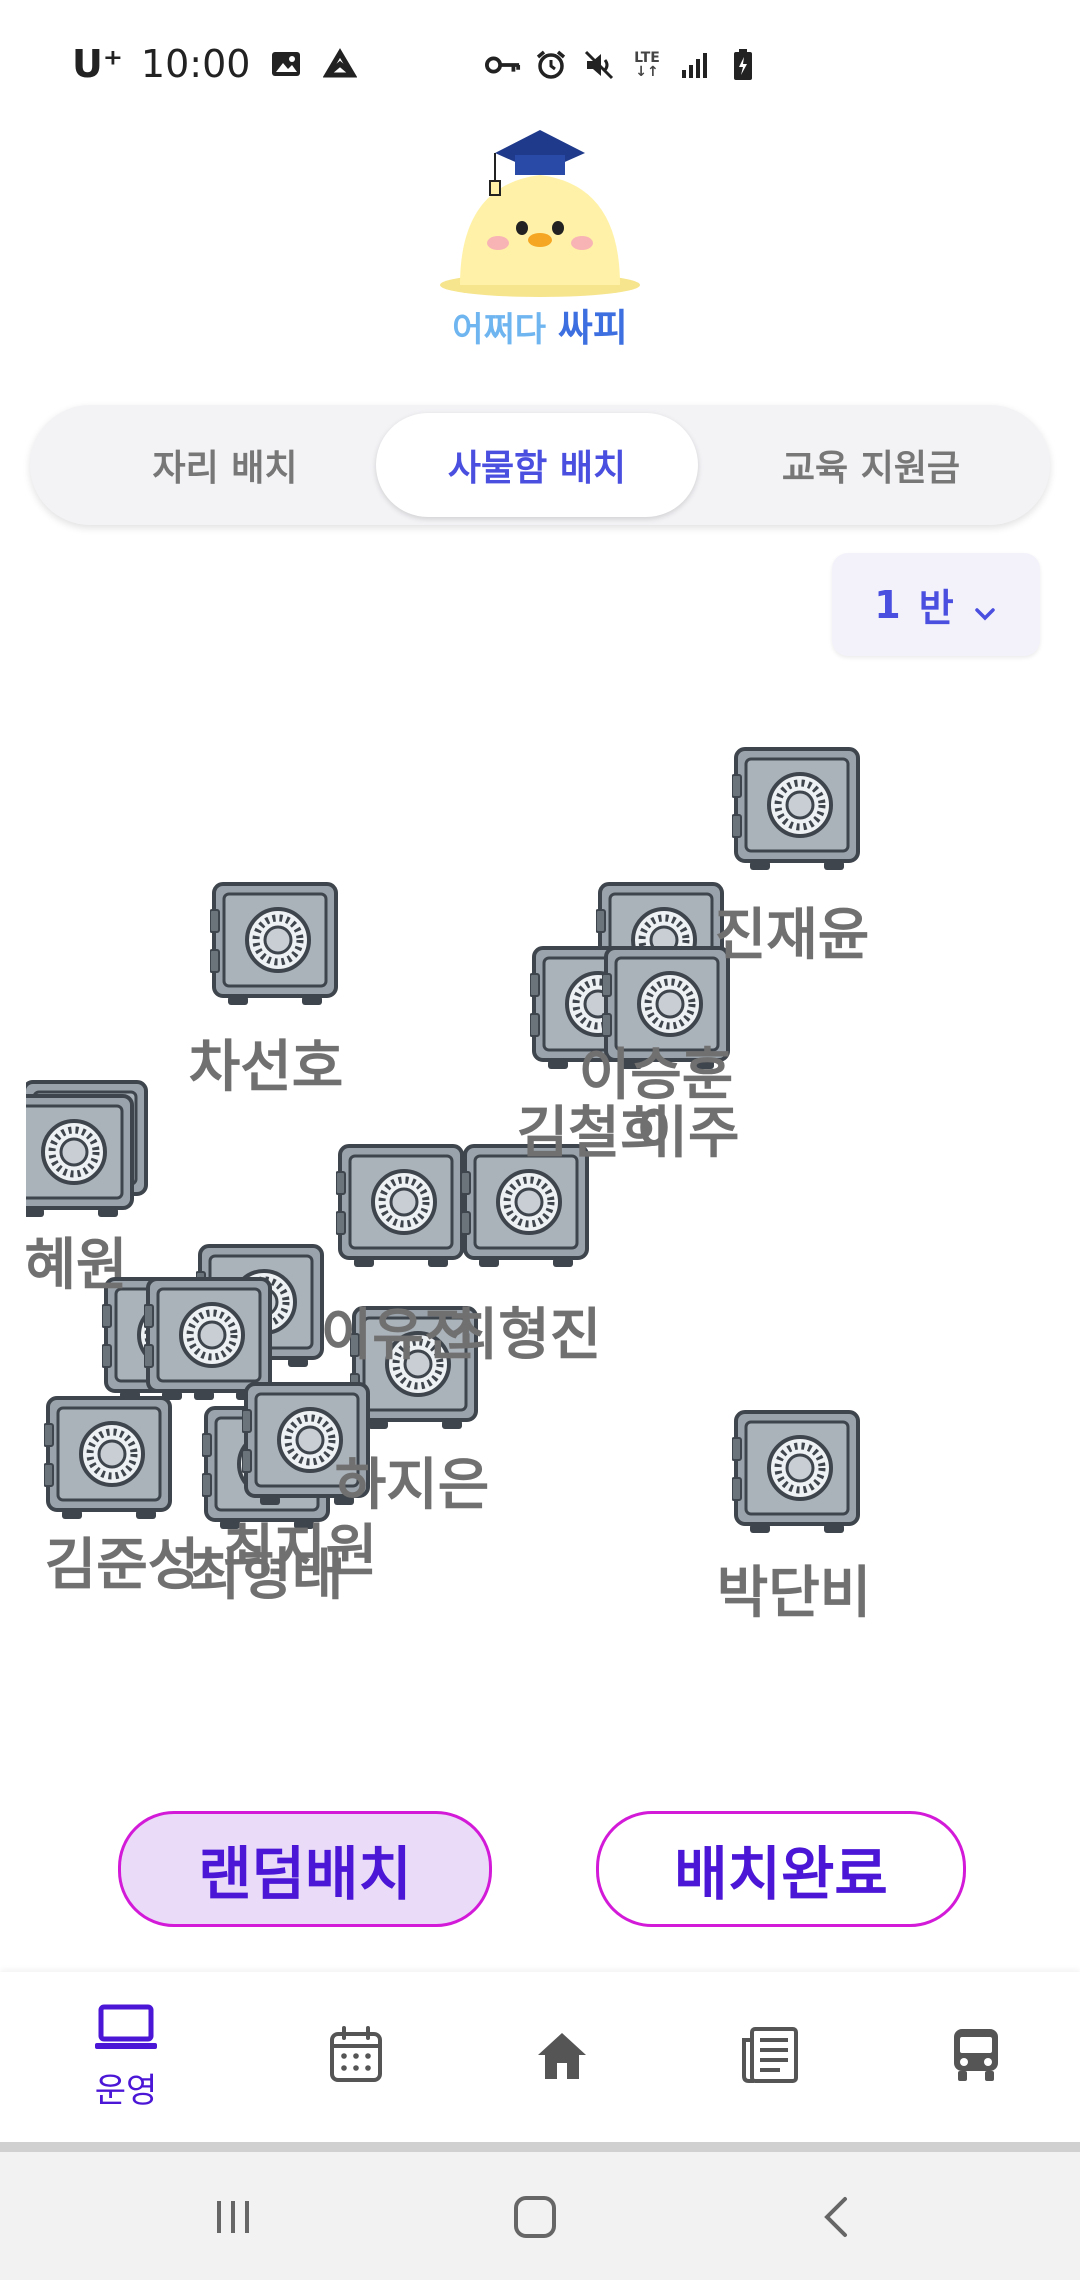 Image resolution: width=1080 pixels, height=2280 pixels. Describe the element at coordinates (743, 65) in the screenshot. I see `battery-icon` at that location.